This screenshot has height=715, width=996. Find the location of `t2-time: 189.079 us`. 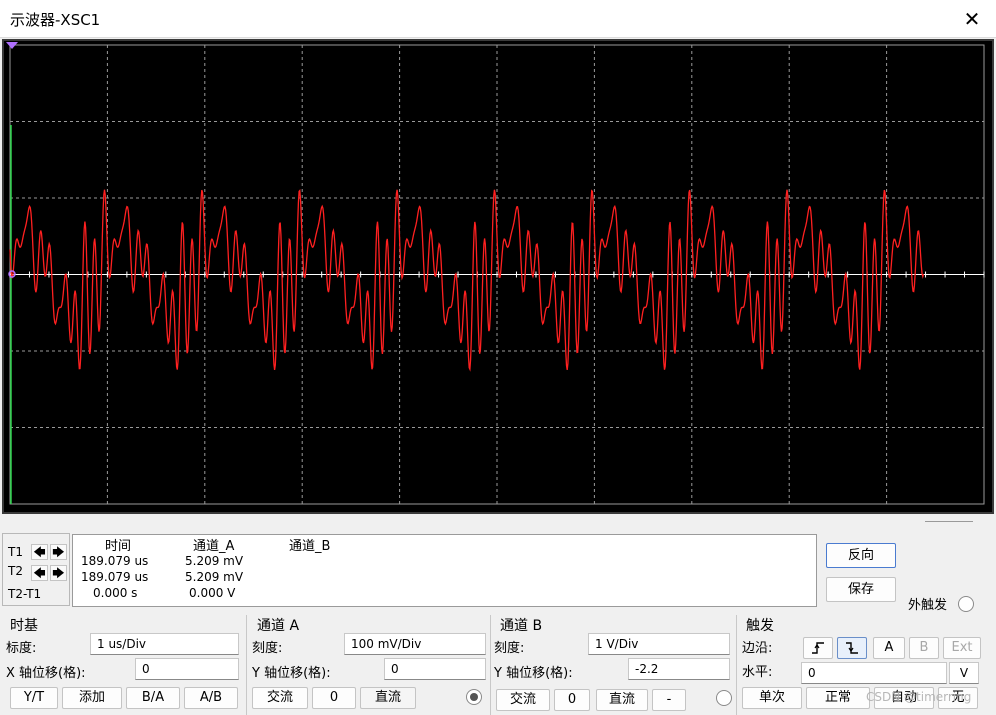

t2-time: 189.079 us is located at coordinates (115, 577).